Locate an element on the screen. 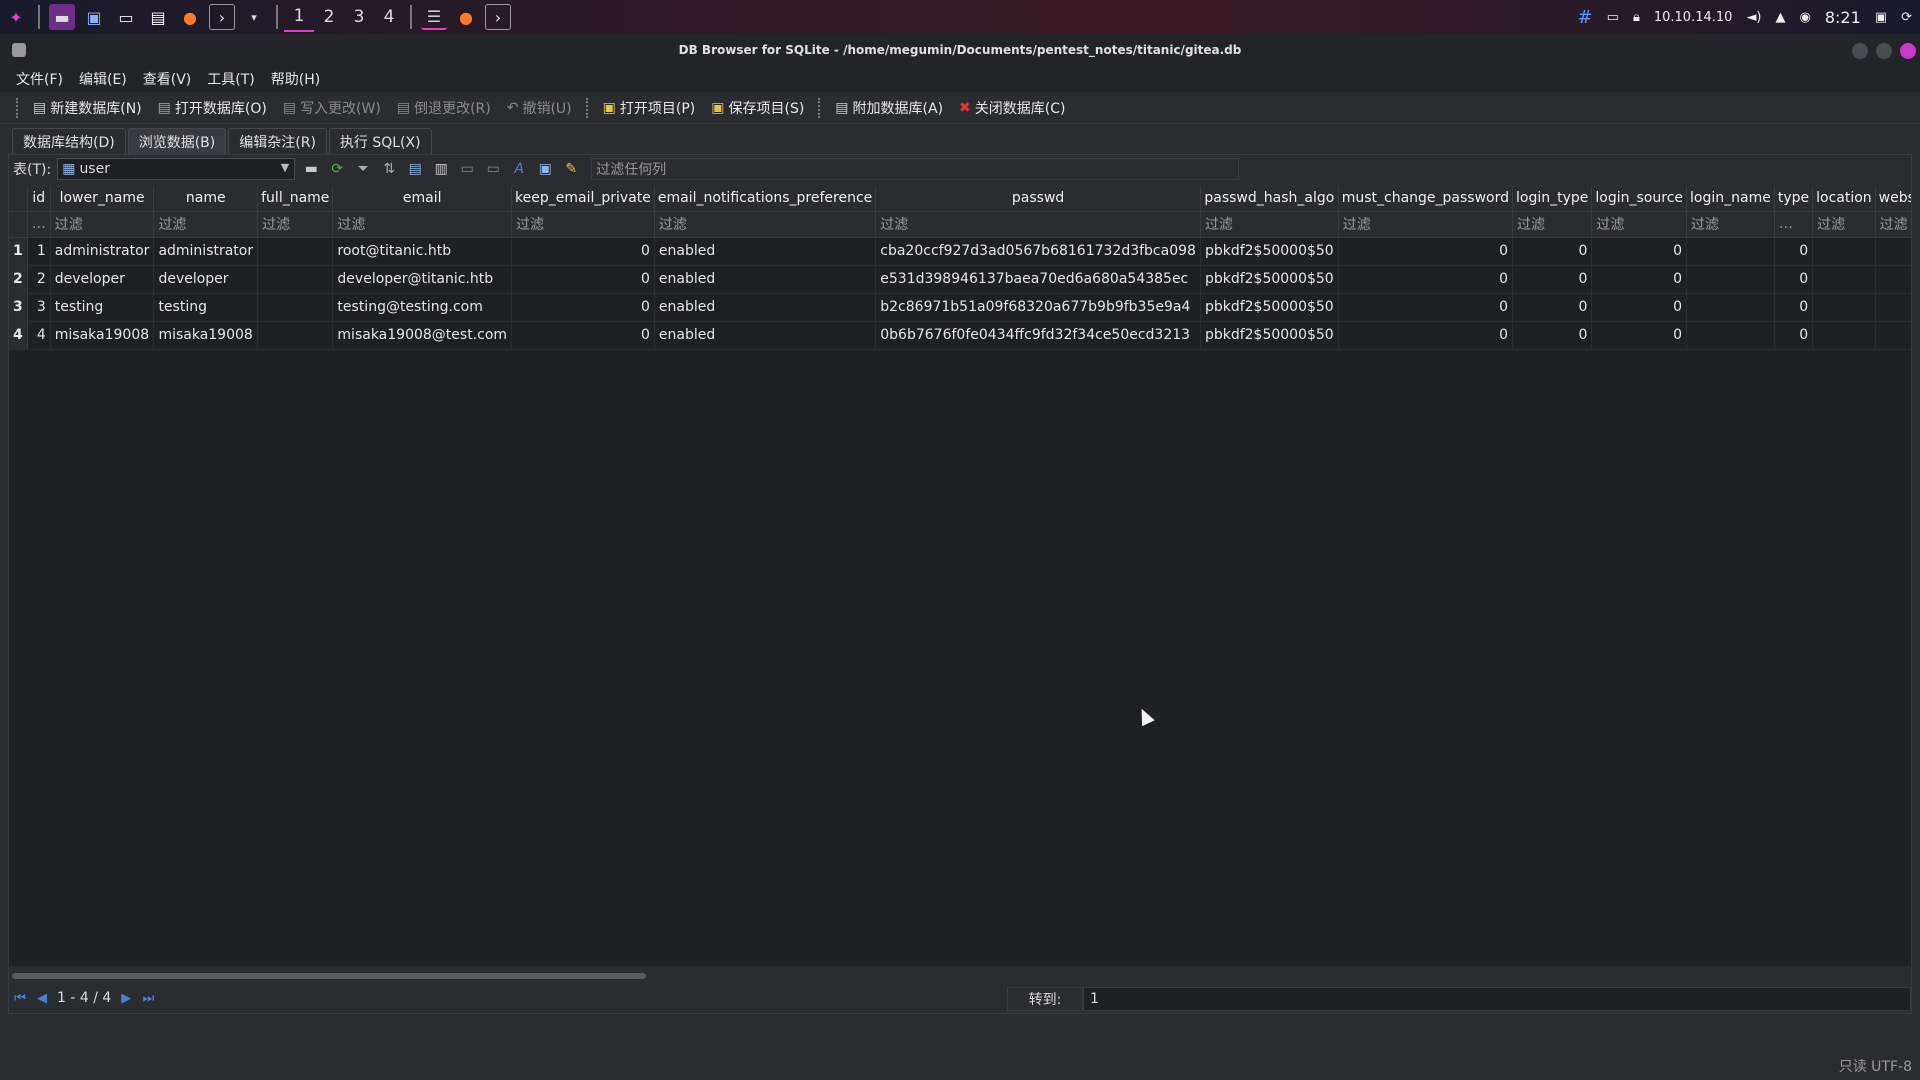 The height and width of the screenshot is (1080, 1920). cell-name: administrator is located at coordinates (206, 251).